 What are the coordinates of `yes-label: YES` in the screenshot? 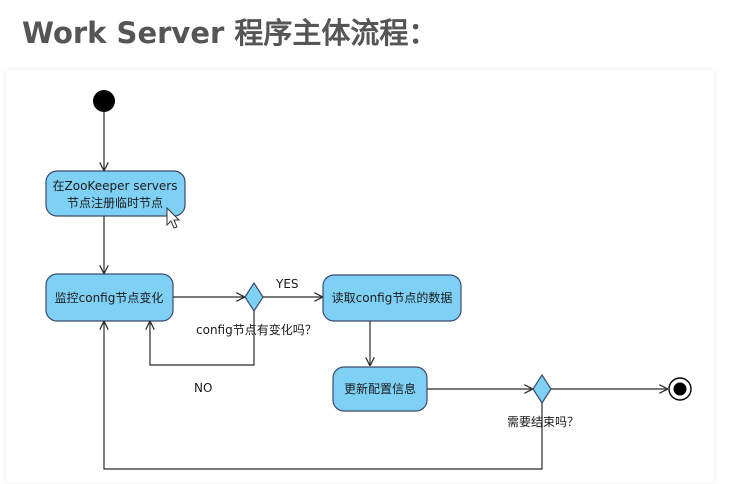 It's located at (287, 284).